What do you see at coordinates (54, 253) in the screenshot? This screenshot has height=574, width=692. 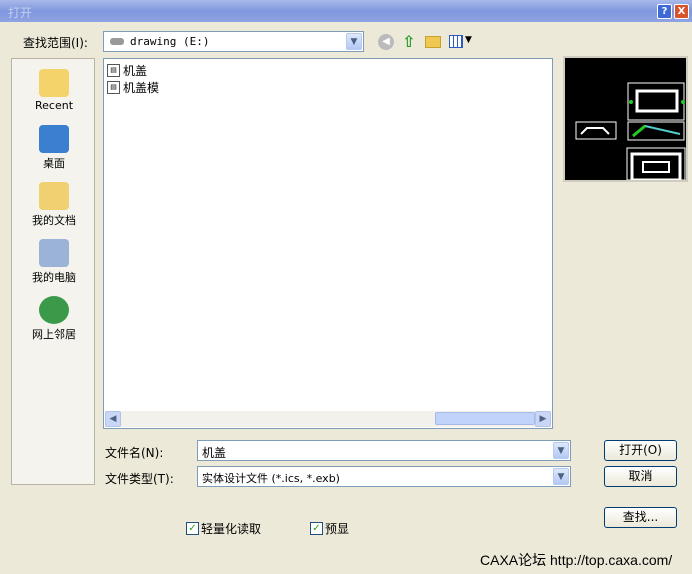 I see `computer-icon` at bounding box center [54, 253].